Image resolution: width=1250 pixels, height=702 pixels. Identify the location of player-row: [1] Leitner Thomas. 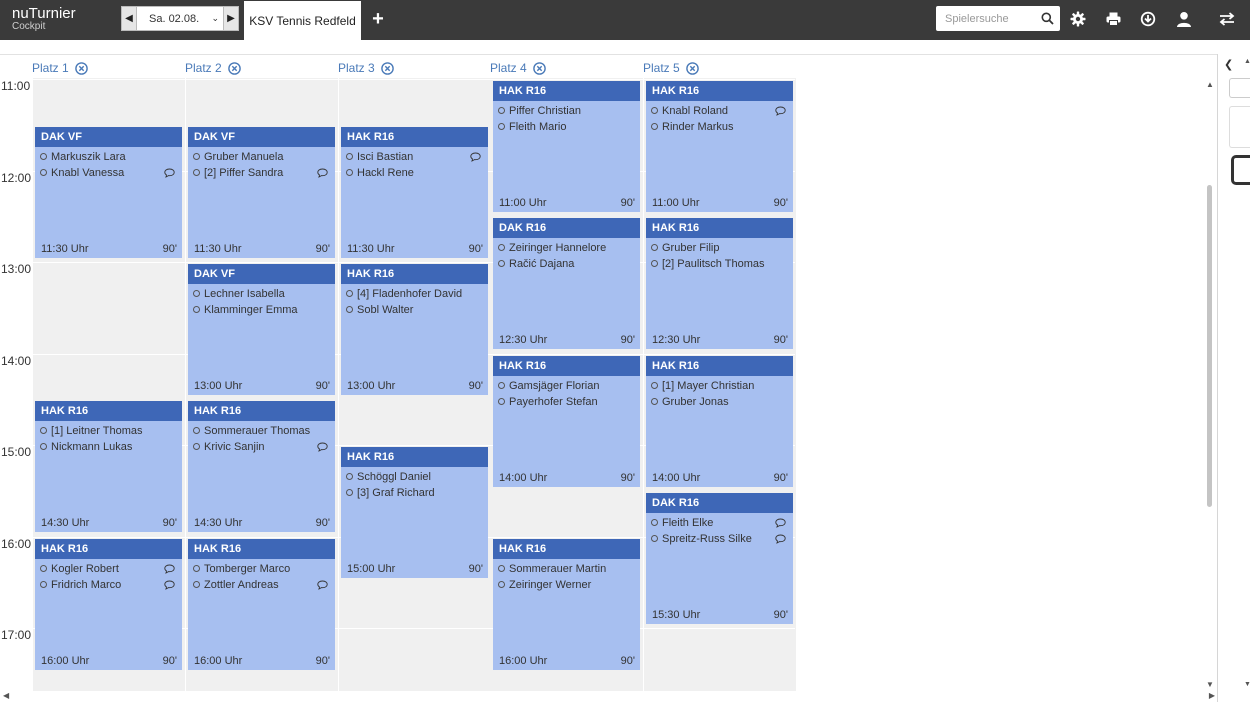
(108, 433).